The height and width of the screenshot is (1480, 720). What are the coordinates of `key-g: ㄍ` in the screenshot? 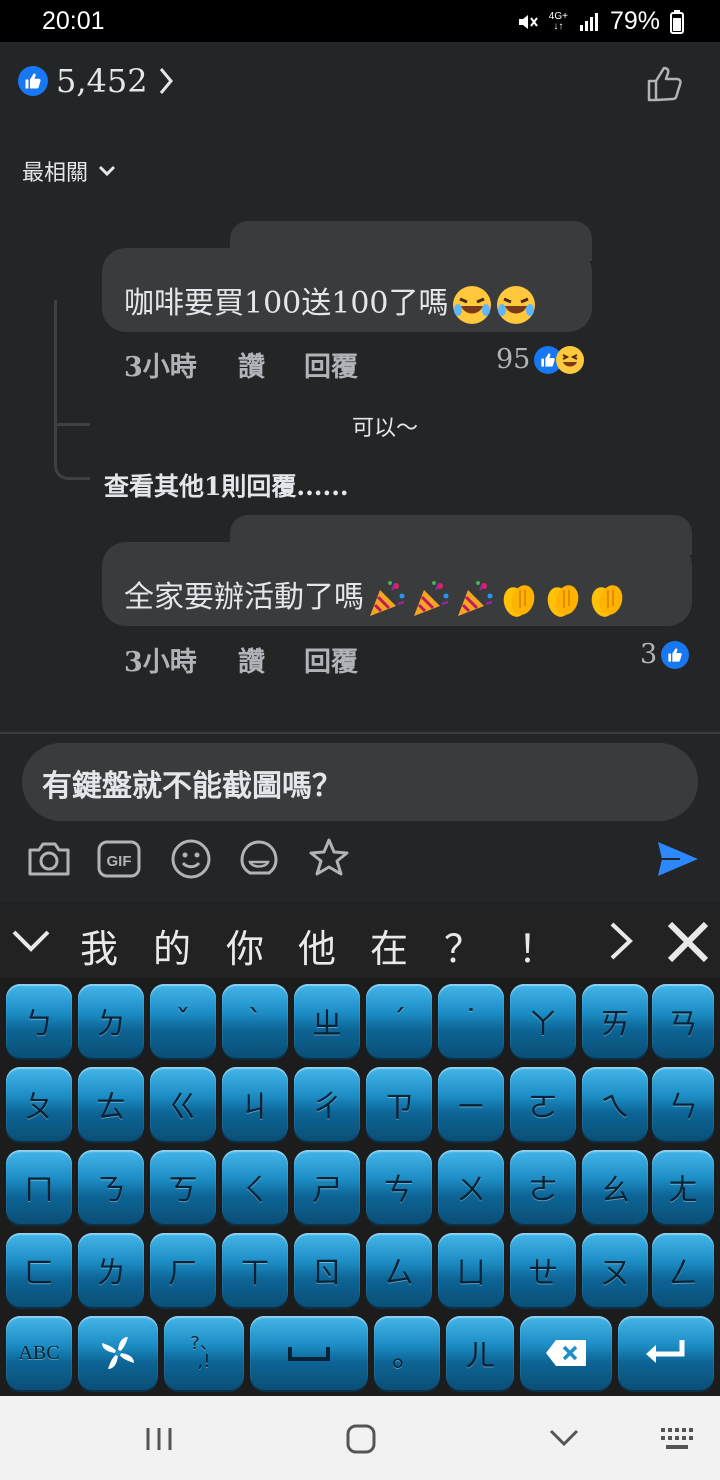 It's located at (183, 1104).